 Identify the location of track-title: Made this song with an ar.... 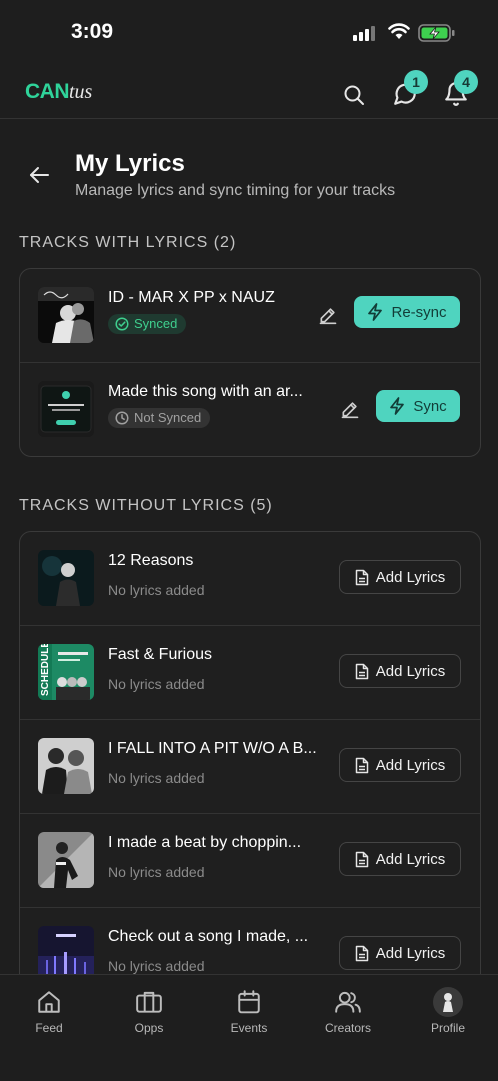
(205, 391).